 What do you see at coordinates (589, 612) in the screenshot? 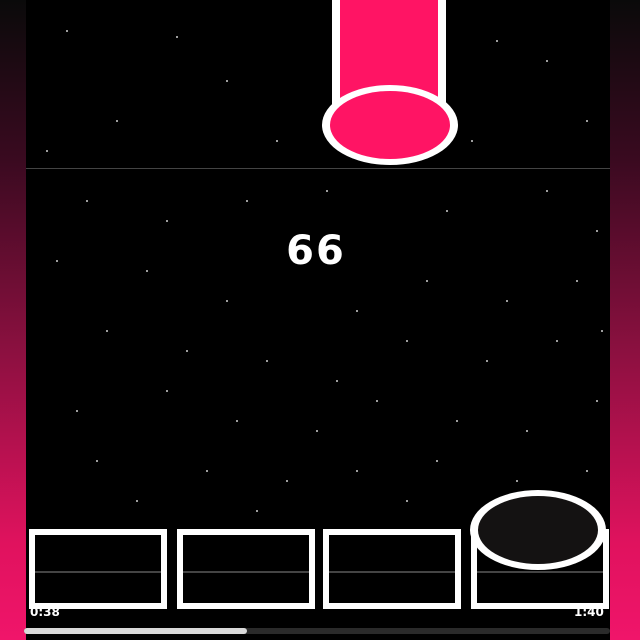
I see `total-time: 1:40` at bounding box center [589, 612].